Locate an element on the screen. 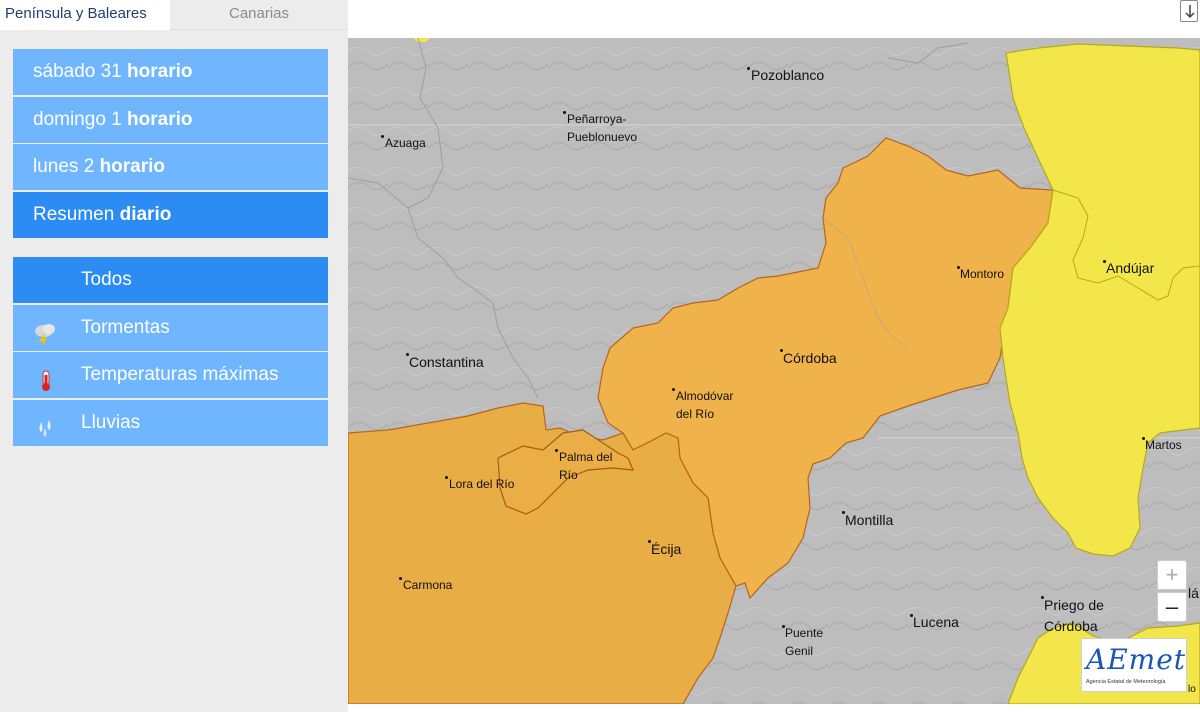 The image size is (1200, 712). city-andujar: Andújar is located at coordinates (1130, 268).